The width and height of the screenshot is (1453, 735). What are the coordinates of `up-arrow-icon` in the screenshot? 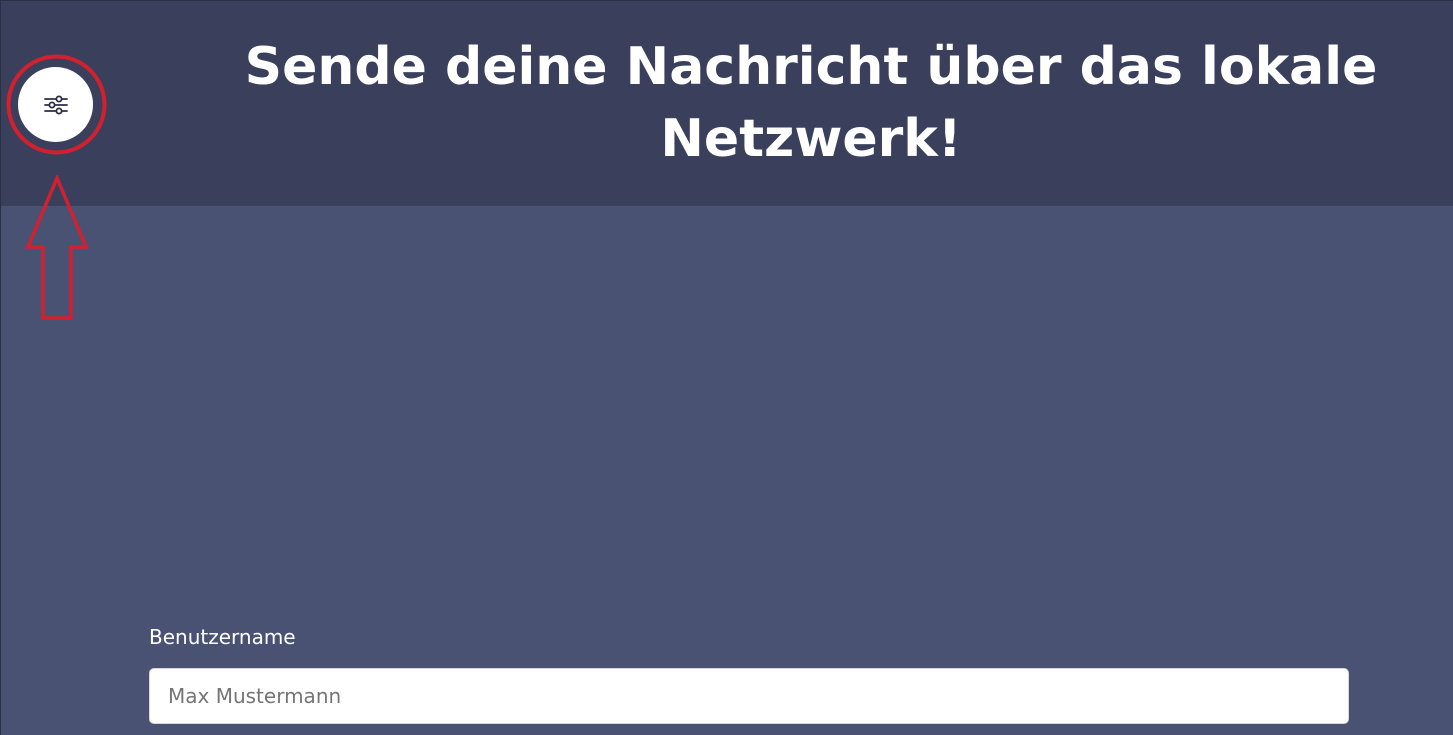 It's located at (57, 247).